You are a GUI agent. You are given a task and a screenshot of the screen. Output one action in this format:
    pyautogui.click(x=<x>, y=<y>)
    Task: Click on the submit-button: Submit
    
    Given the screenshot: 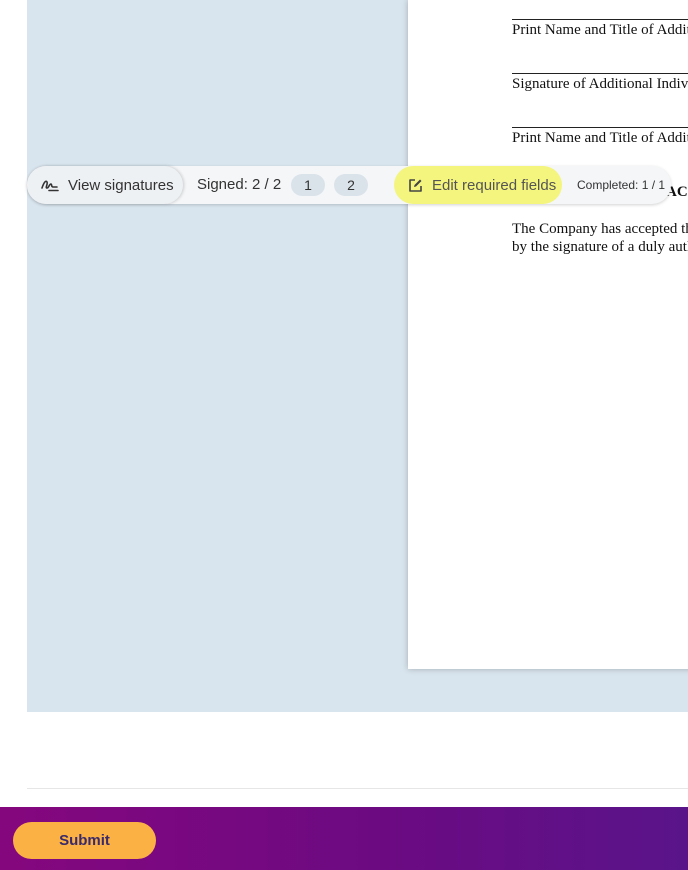 What is the action you would take?
    pyautogui.click(x=84, y=840)
    